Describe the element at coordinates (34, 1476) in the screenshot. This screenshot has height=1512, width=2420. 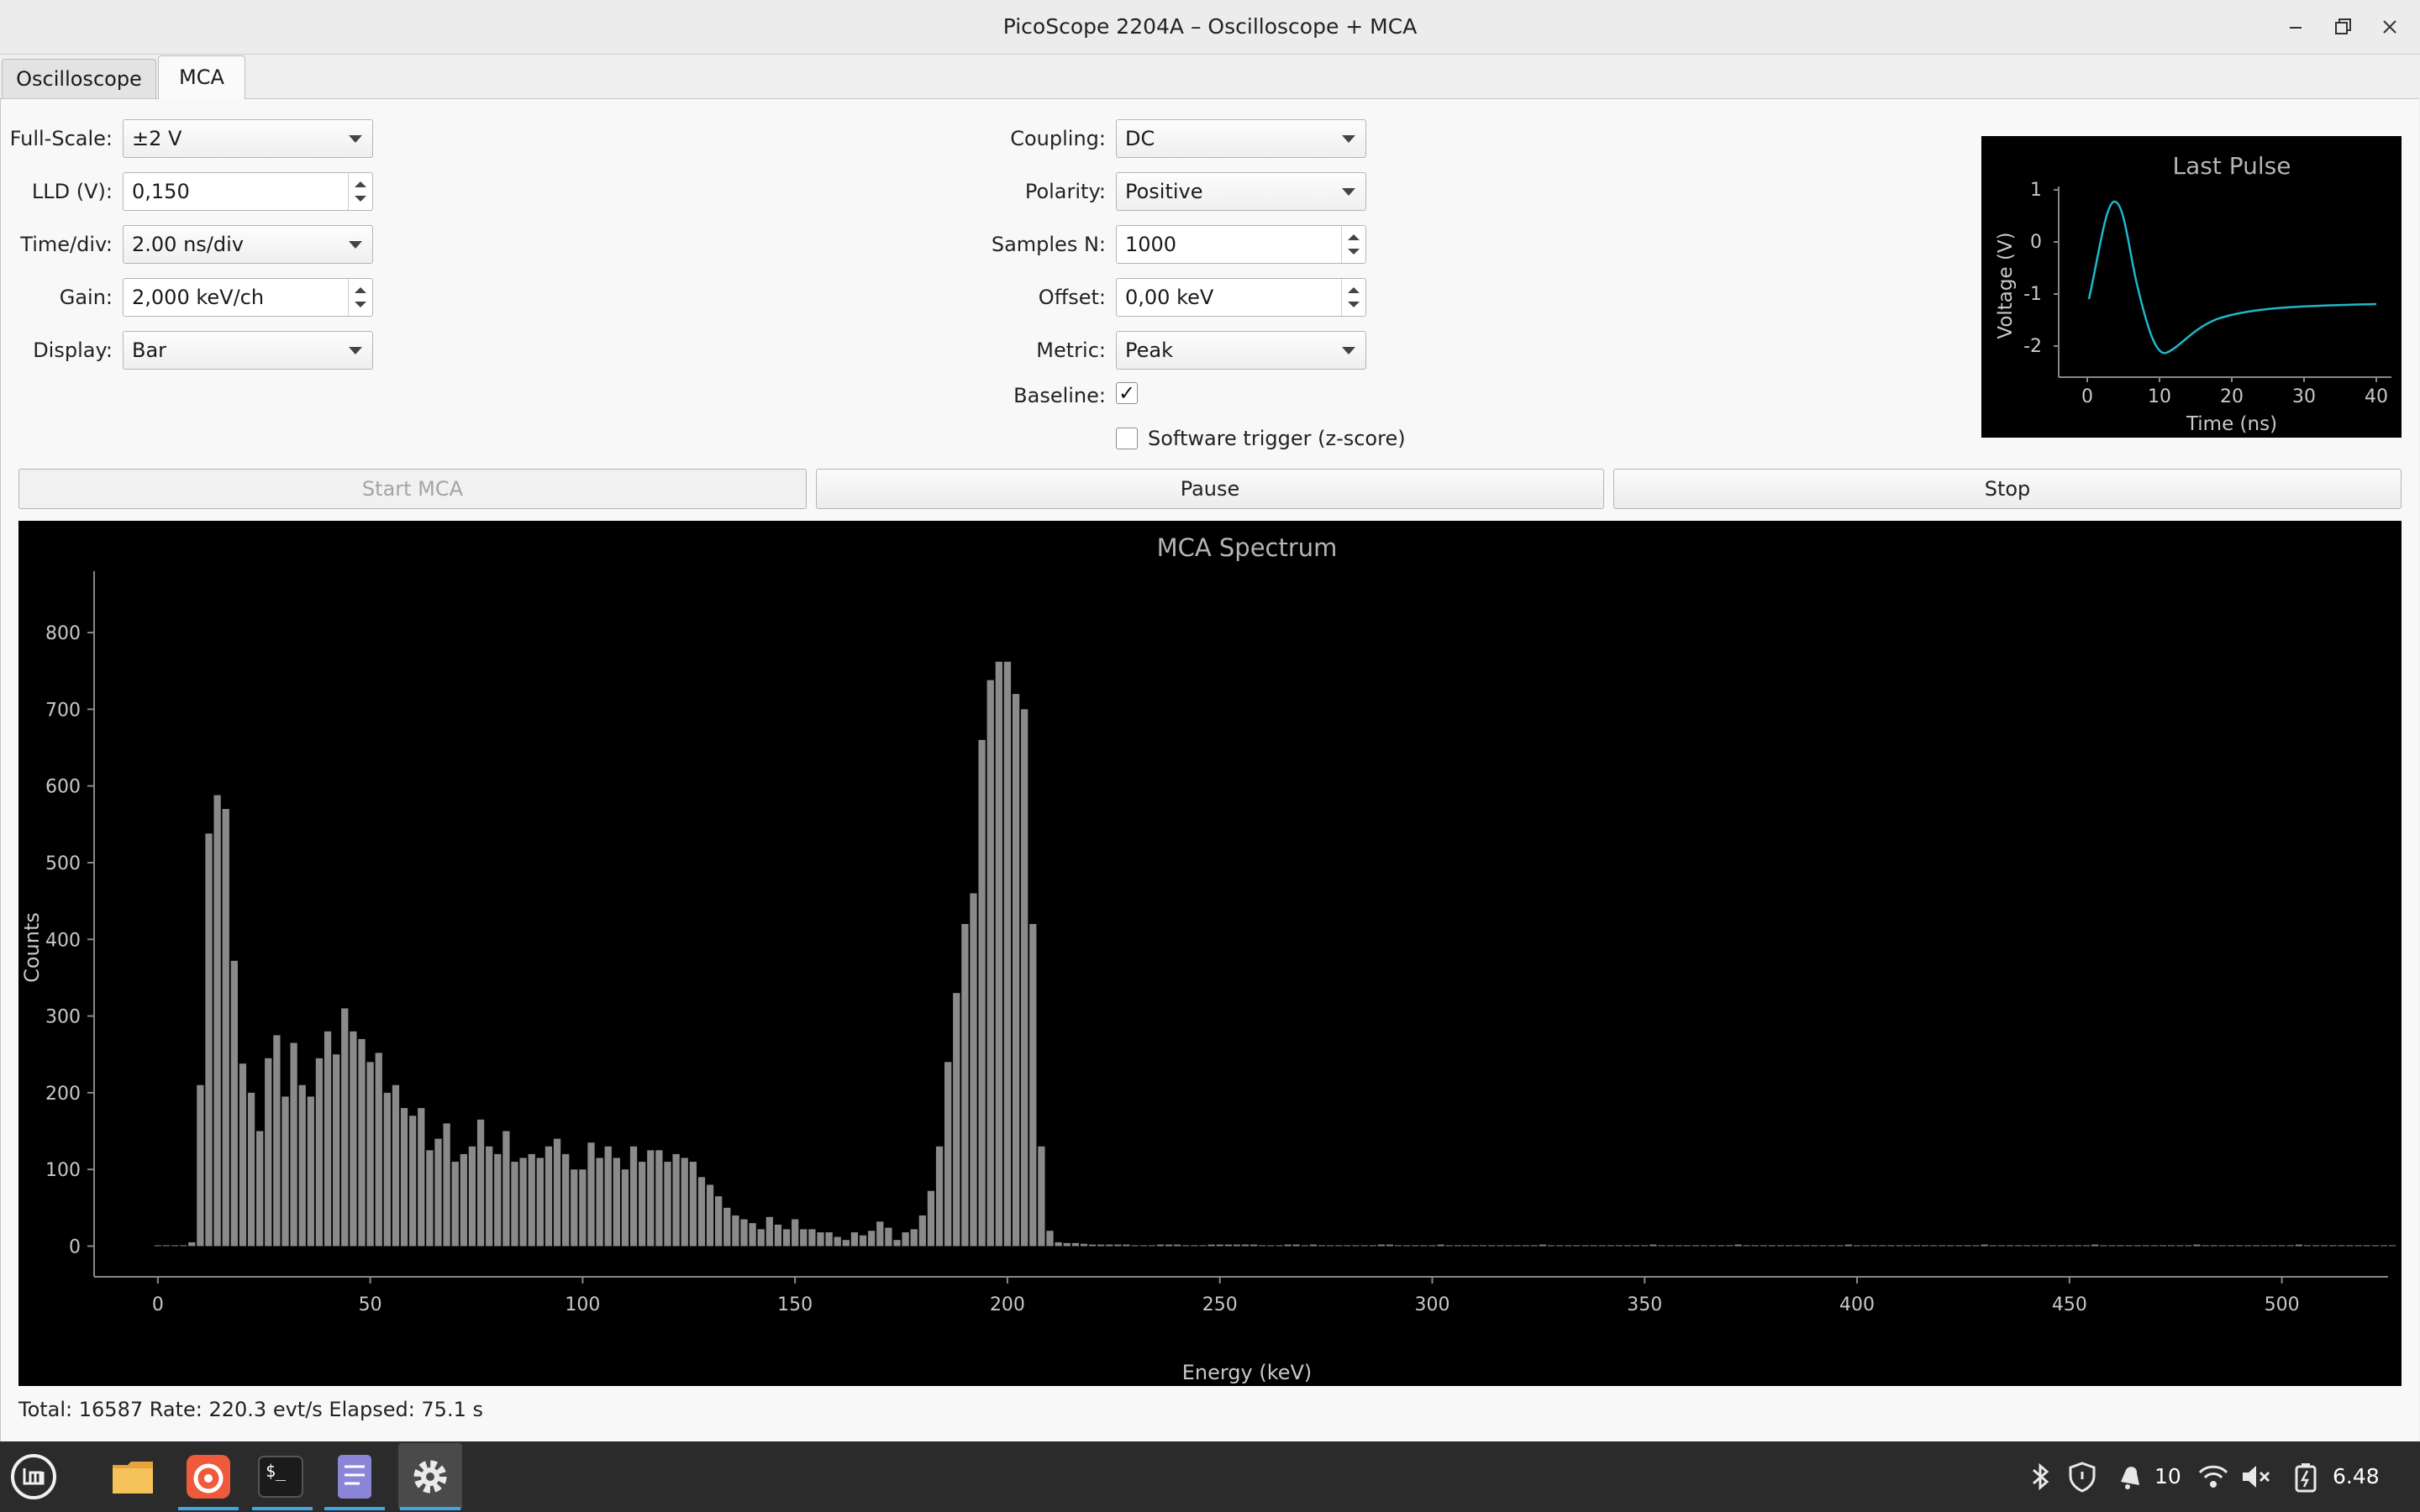
I see `menu-icon` at that location.